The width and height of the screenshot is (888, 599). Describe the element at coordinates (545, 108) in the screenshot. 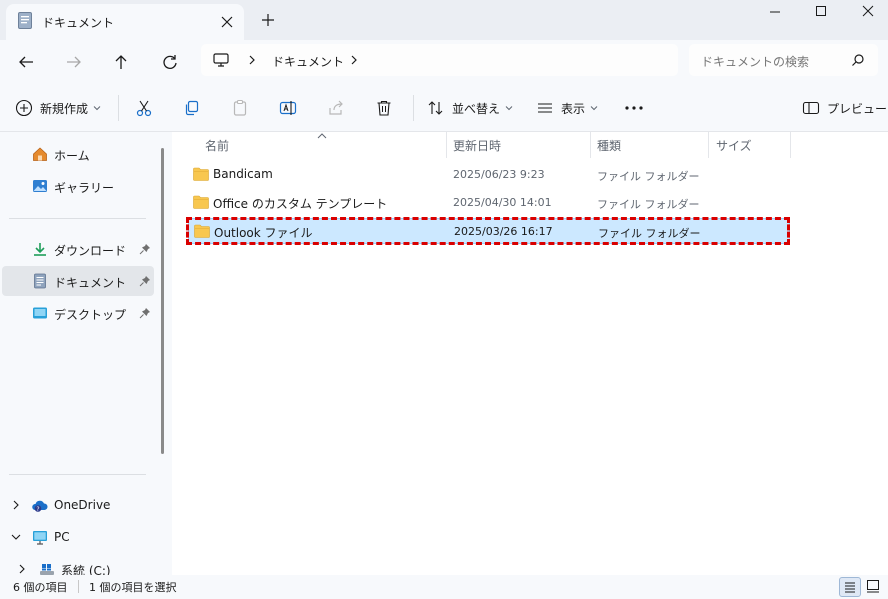

I see `list-view-icon` at that location.